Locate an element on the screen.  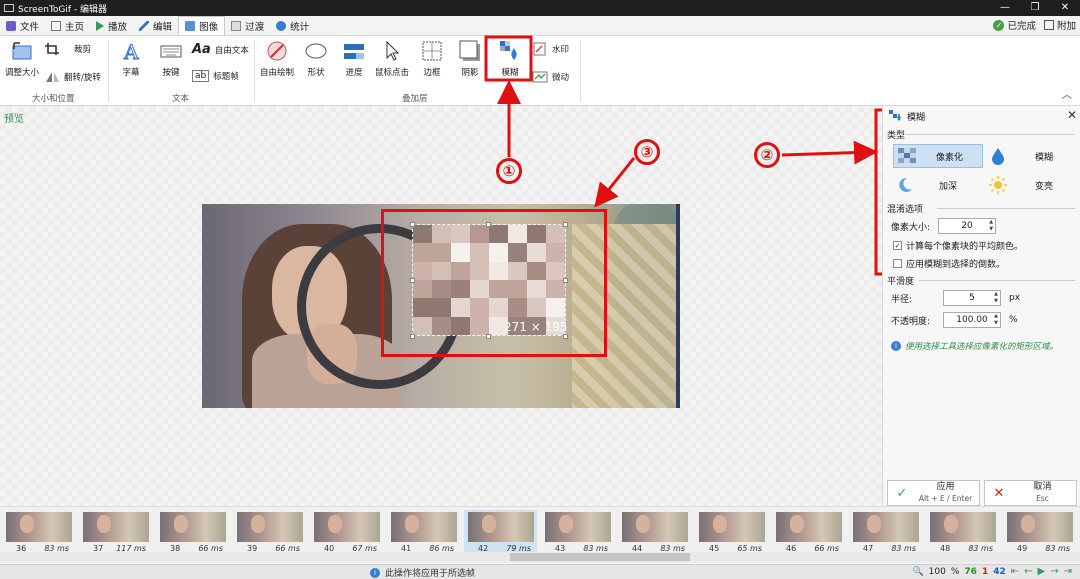
attach-toggle: 附加 is located at coordinates (1059, 25).